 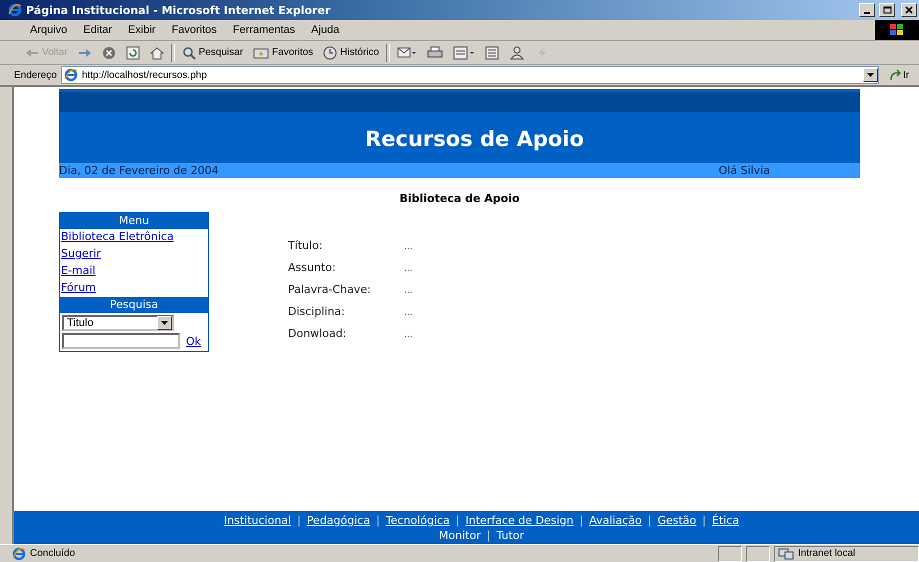 I want to click on close-icon, so click(x=909, y=10).